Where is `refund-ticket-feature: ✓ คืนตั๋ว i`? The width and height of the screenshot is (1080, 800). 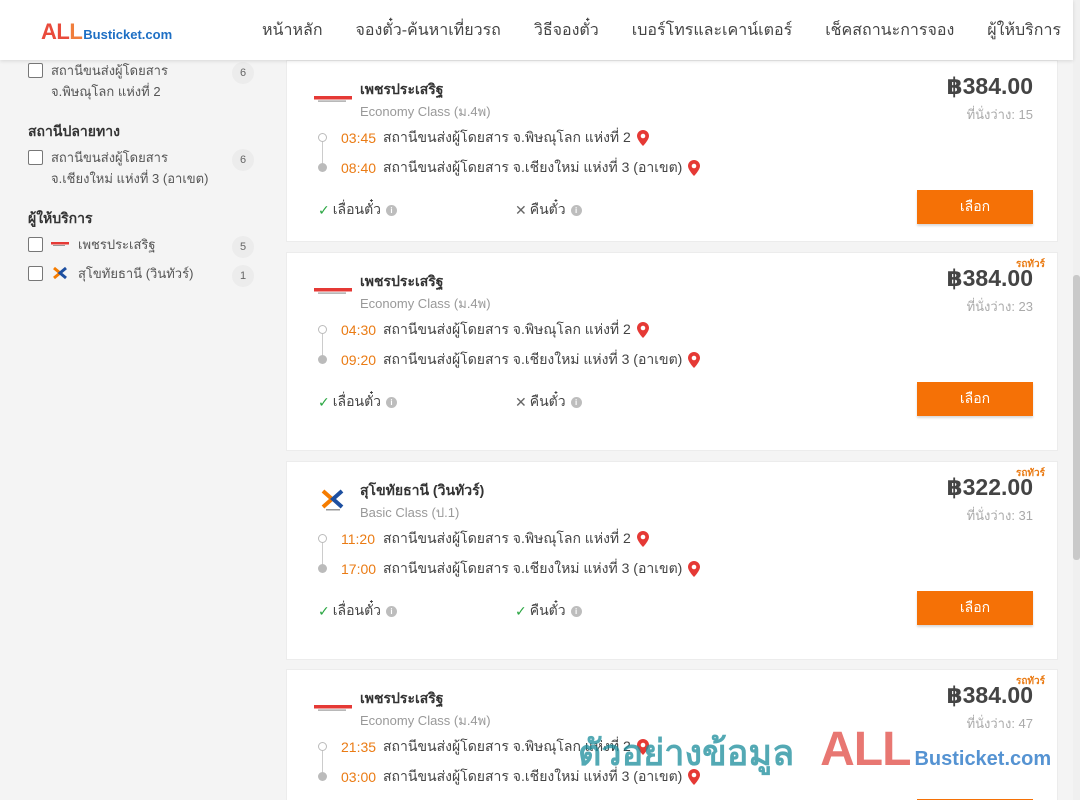 refund-ticket-feature: ✓ คืนตั๋ว i is located at coordinates (548, 611).